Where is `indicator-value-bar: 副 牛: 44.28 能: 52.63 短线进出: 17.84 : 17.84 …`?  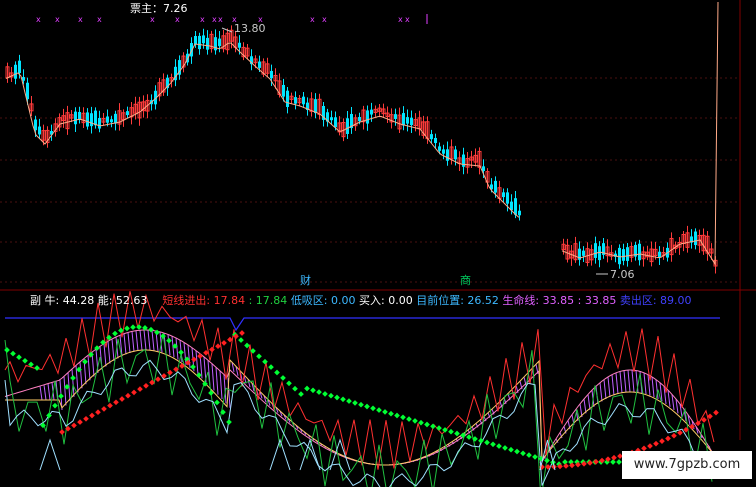 indicator-value-bar: 副 牛: 44.28 能: 52.63 短线进出: 17.84 : 17.84 … is located at coordinates (361, 300).